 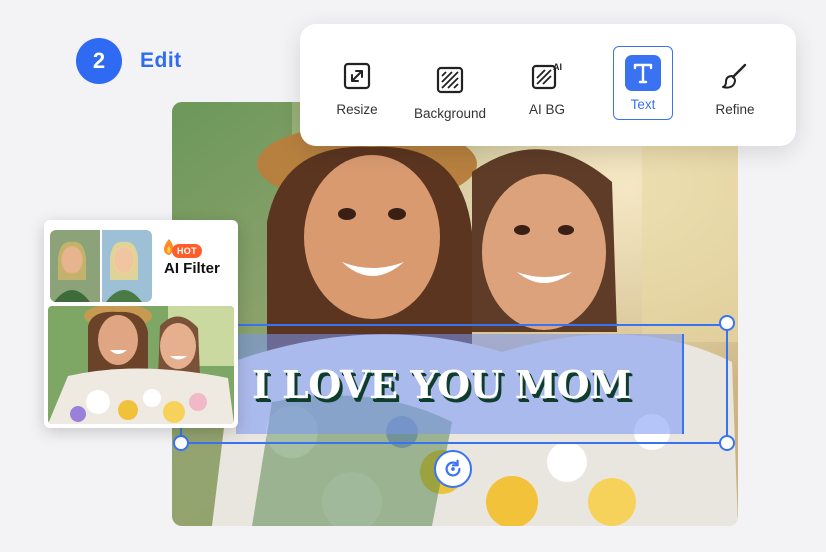 I want to click on brush-icon, so click(x=735, y=76).